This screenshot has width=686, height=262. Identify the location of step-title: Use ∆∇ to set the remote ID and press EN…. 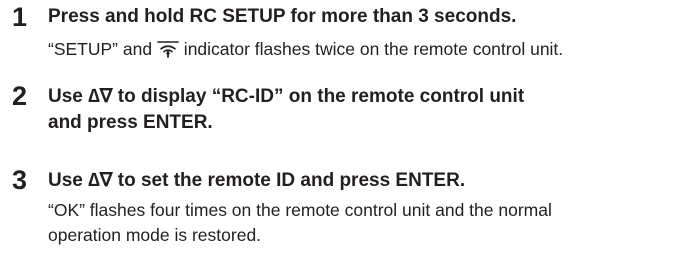
(257, 180).